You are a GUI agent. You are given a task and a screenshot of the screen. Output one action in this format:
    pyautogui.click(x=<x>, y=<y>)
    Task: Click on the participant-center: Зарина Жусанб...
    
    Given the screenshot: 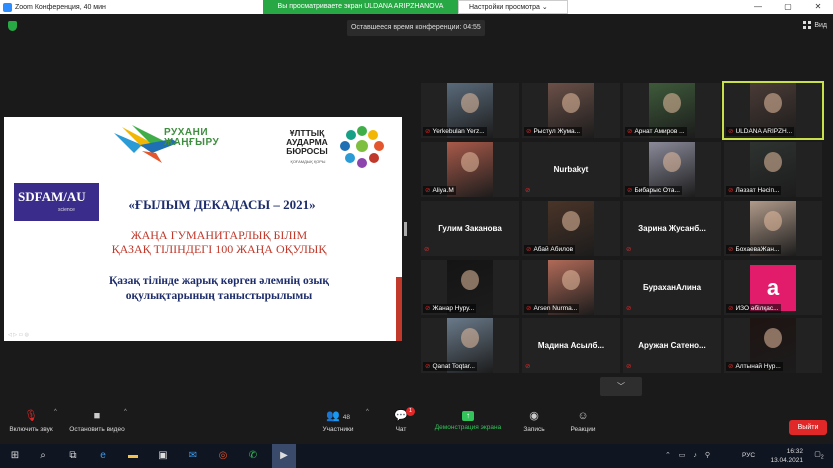 What is the action you would take?
    pyautogui.click(x=672, y=228)
    